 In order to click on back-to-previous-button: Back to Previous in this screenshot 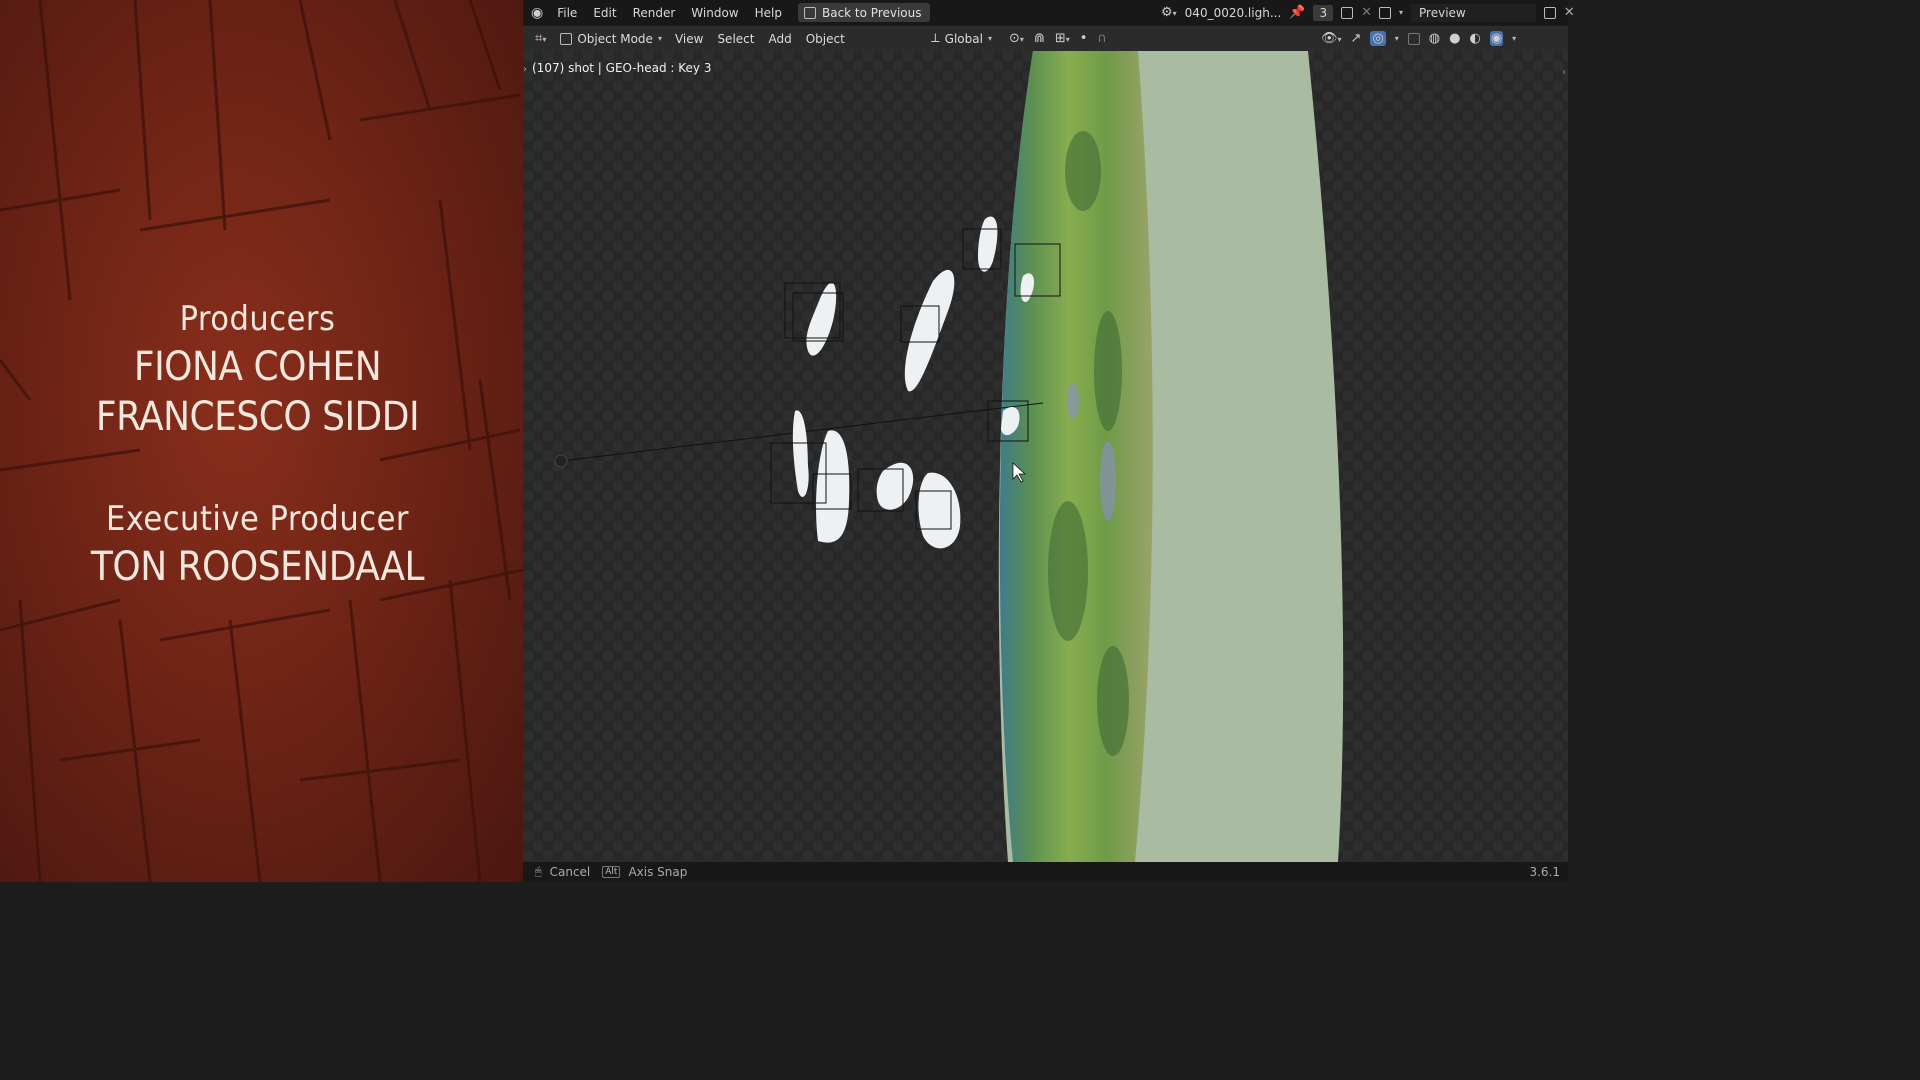, I will do `click(863, 12)`.